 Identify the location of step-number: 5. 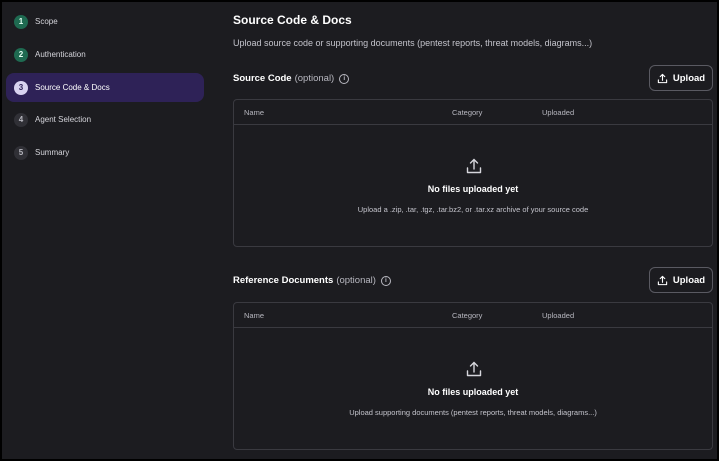
(21, 152).